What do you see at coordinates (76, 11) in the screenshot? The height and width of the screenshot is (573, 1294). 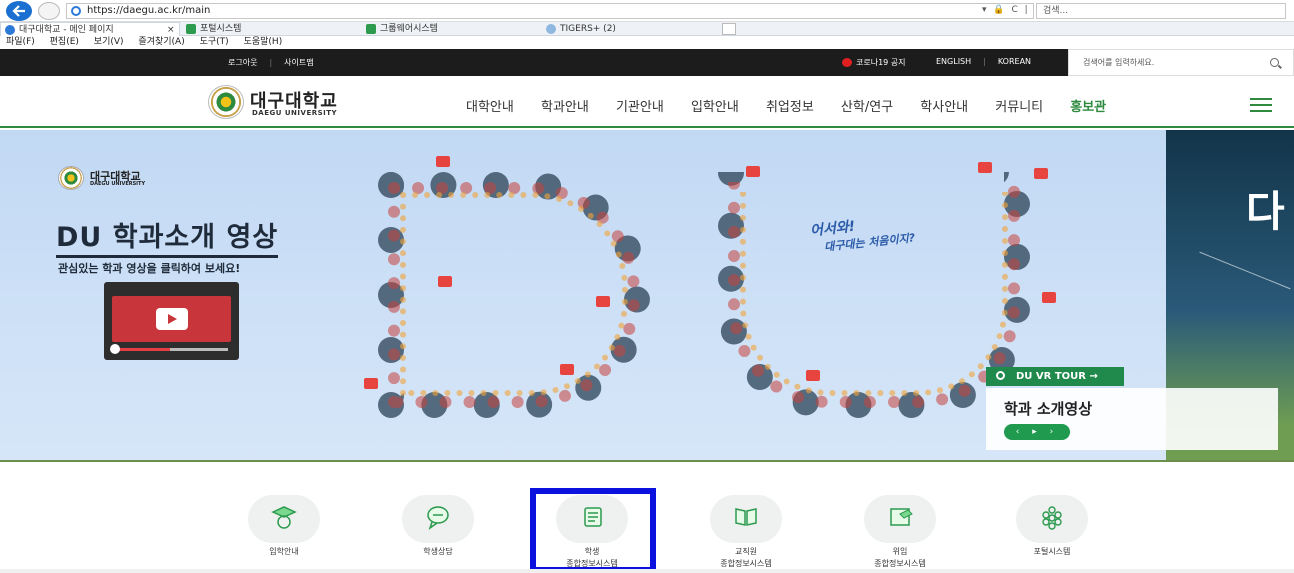 I see `ie-page-icon` at bounding box center [76, 11].